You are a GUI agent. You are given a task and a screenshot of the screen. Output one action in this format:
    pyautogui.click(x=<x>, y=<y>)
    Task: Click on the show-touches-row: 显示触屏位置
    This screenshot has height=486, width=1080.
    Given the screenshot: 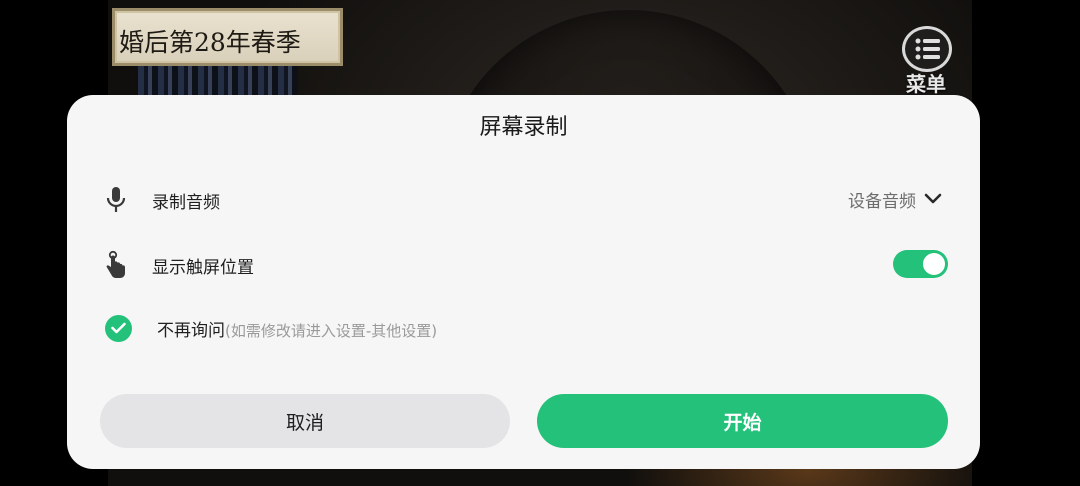 What is the action you would take?
    pyautogui.click(x=523, y=265)
    